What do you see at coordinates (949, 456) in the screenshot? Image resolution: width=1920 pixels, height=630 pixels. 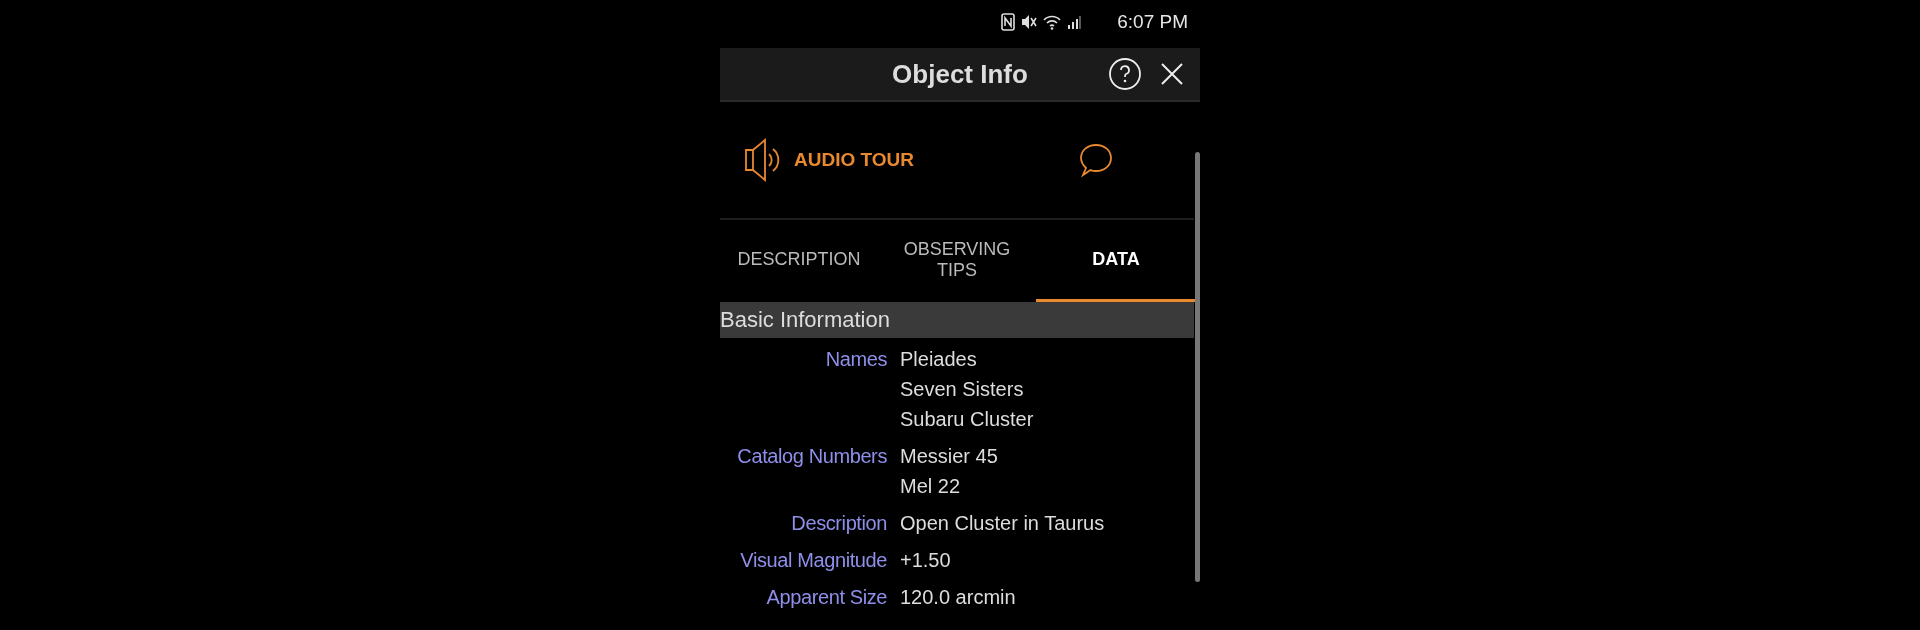 I see `field-value: Messier 45` at bounding box center [949, 456].